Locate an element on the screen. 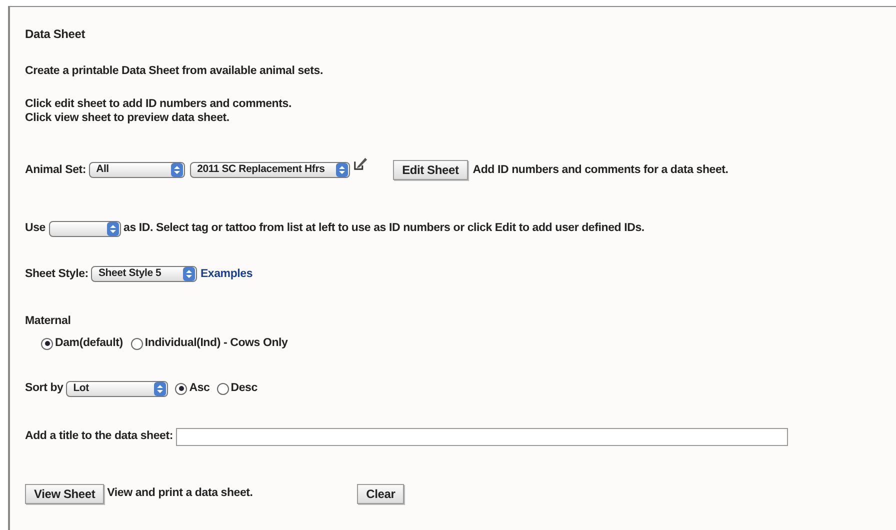 This screenshot has height=530, width=896. dropdown: Sheet Style 5 is located at coordinates (144, 274).